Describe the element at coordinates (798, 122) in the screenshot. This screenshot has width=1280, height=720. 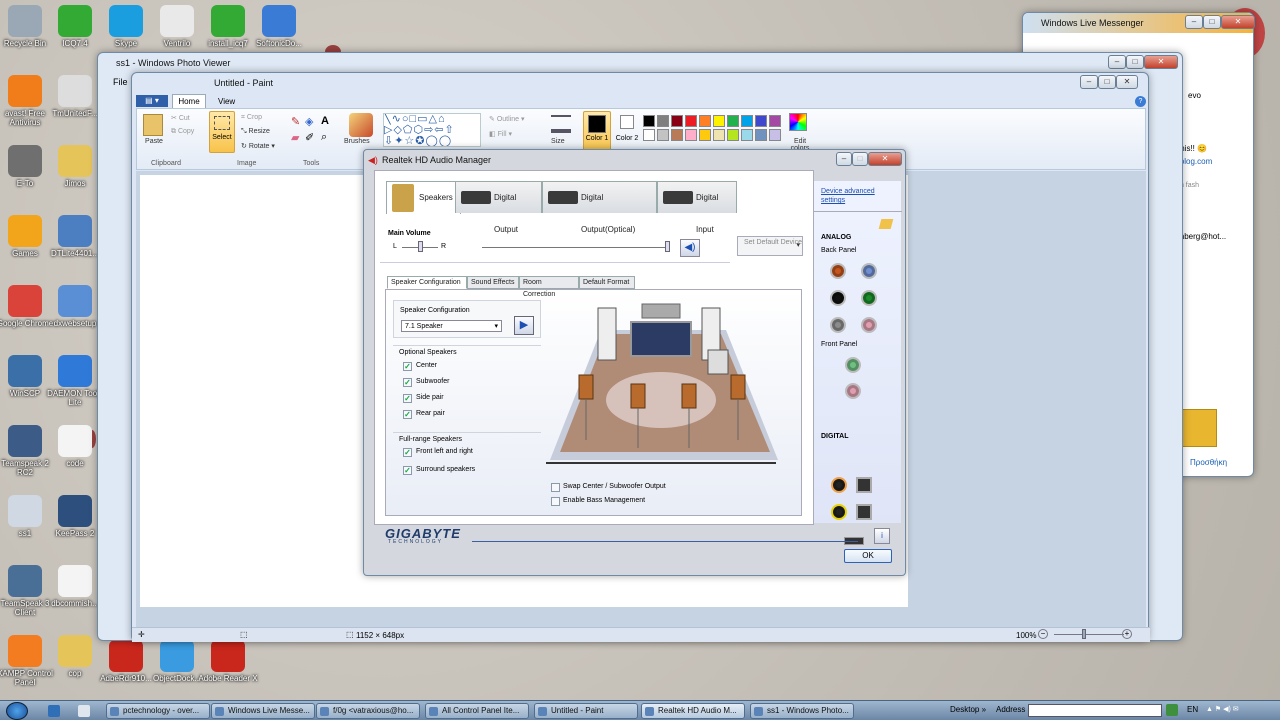
I see `edit-colors-icon` at that location.